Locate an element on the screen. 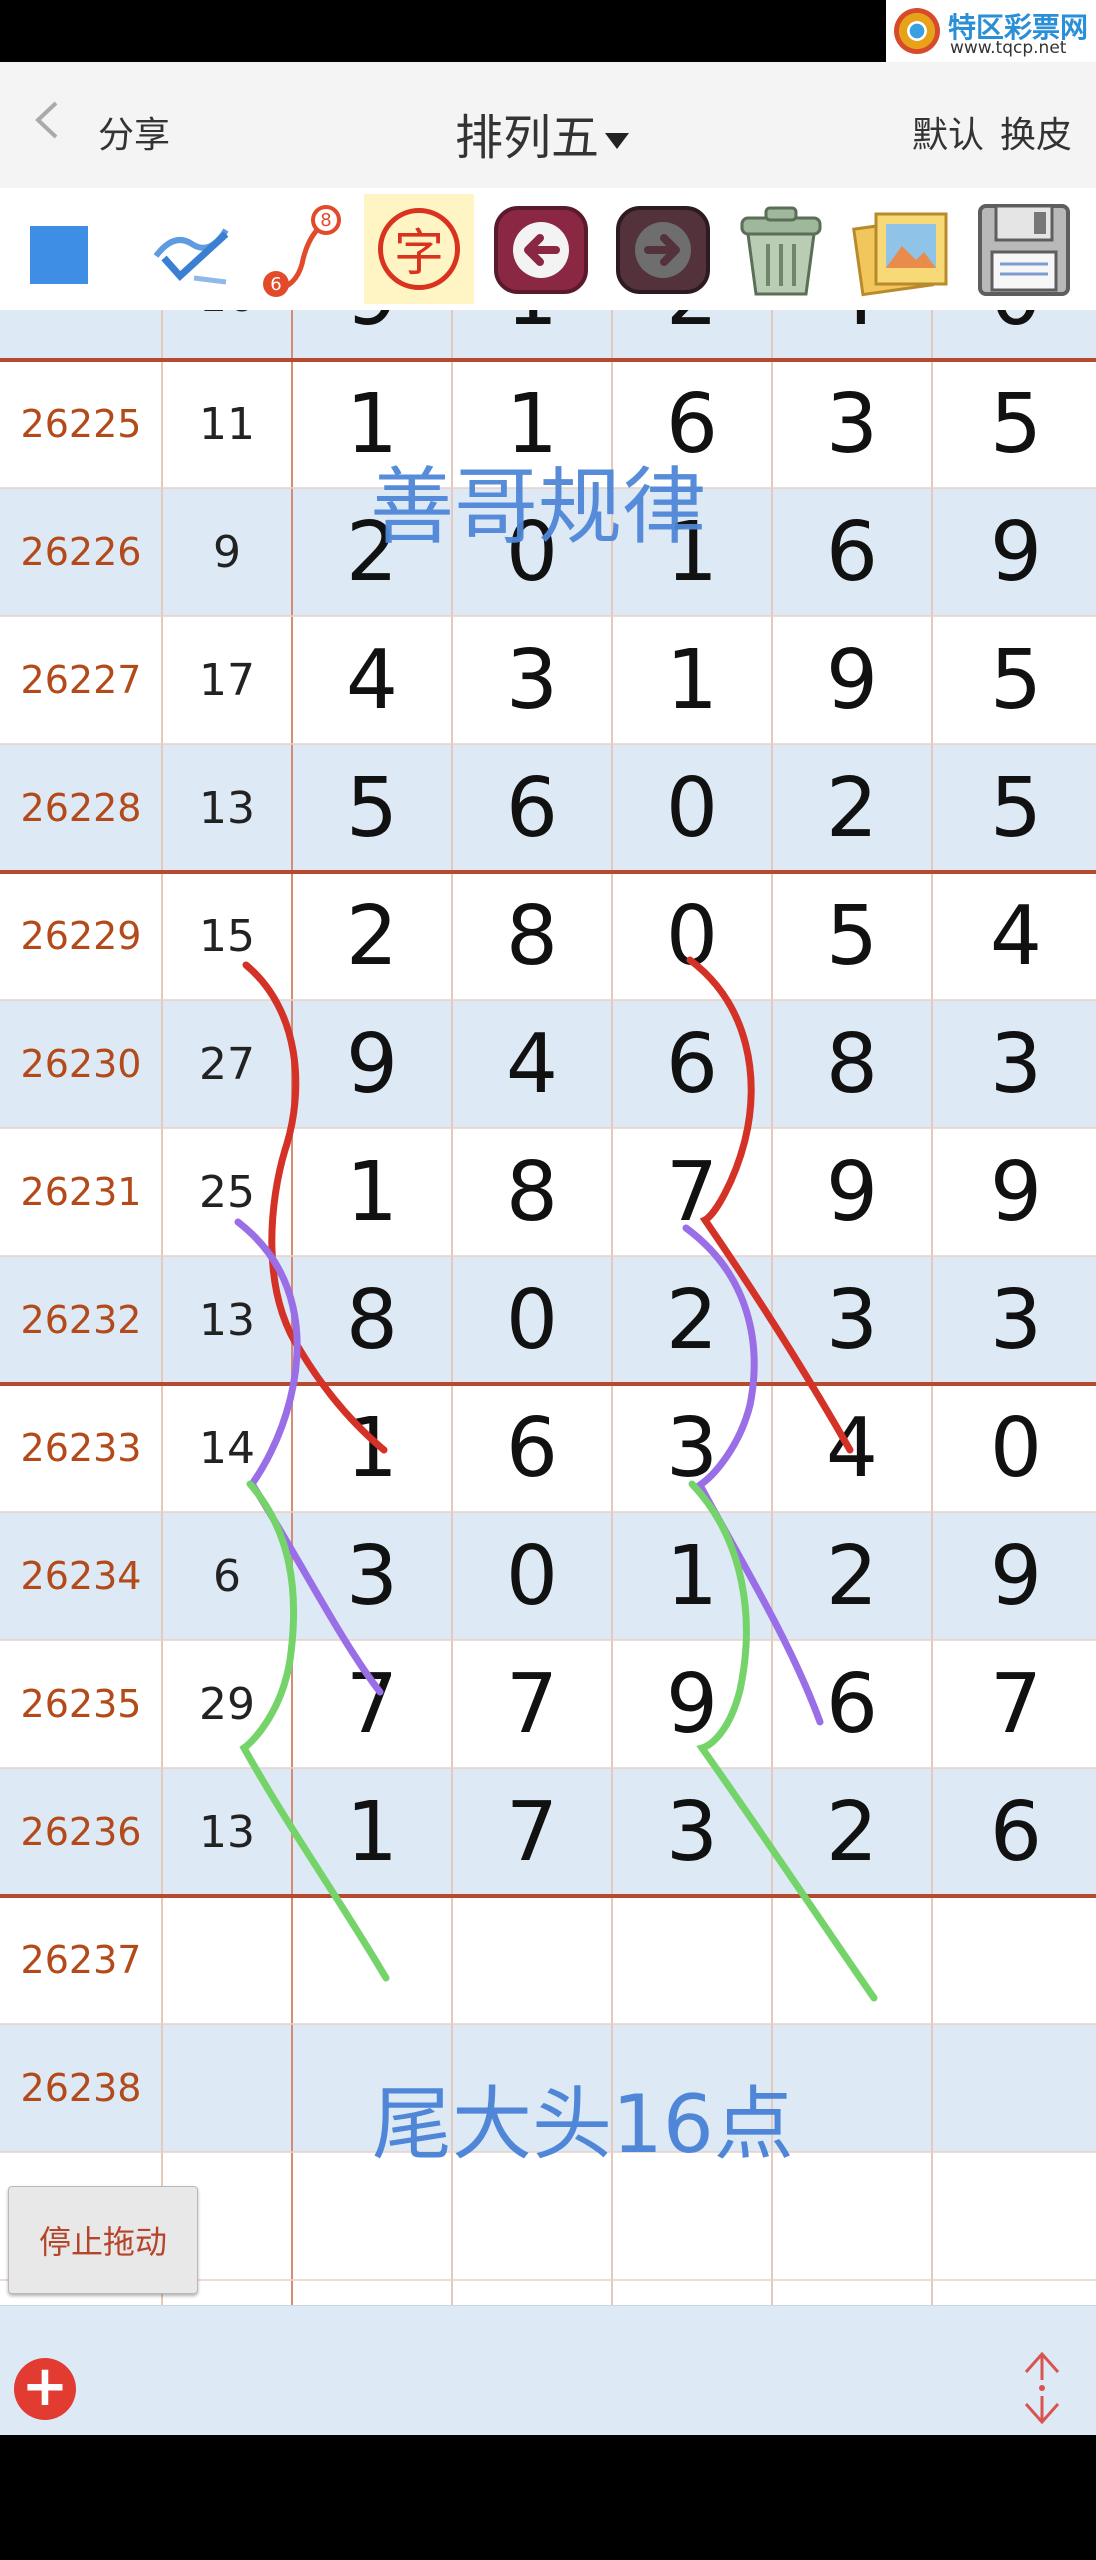 The width and height of the screenshot is (1096, 2560). watermark-logo: 特区彩票网 www.tqcp.net is located at coordinates (991, 31).